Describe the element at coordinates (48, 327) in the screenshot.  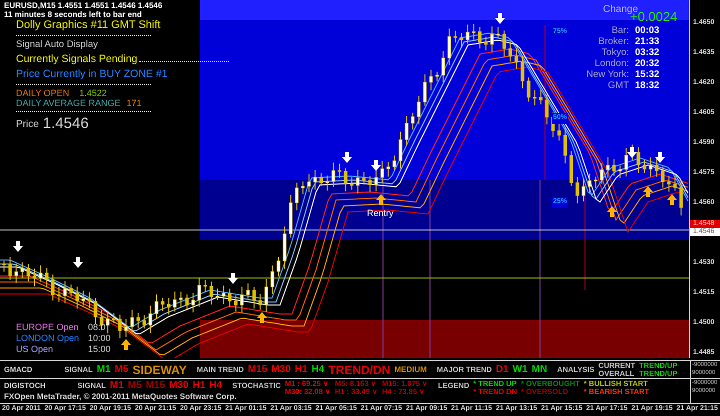
I see `session-label: EUROPE Open` at that location.